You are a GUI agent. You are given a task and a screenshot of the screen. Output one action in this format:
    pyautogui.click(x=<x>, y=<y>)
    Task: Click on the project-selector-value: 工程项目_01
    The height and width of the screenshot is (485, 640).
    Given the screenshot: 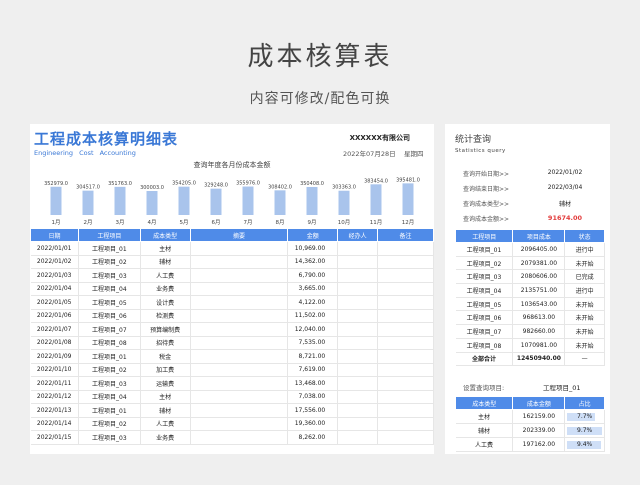 What is the action you would take?
    pyautogui.click(x=583, y=387)
    